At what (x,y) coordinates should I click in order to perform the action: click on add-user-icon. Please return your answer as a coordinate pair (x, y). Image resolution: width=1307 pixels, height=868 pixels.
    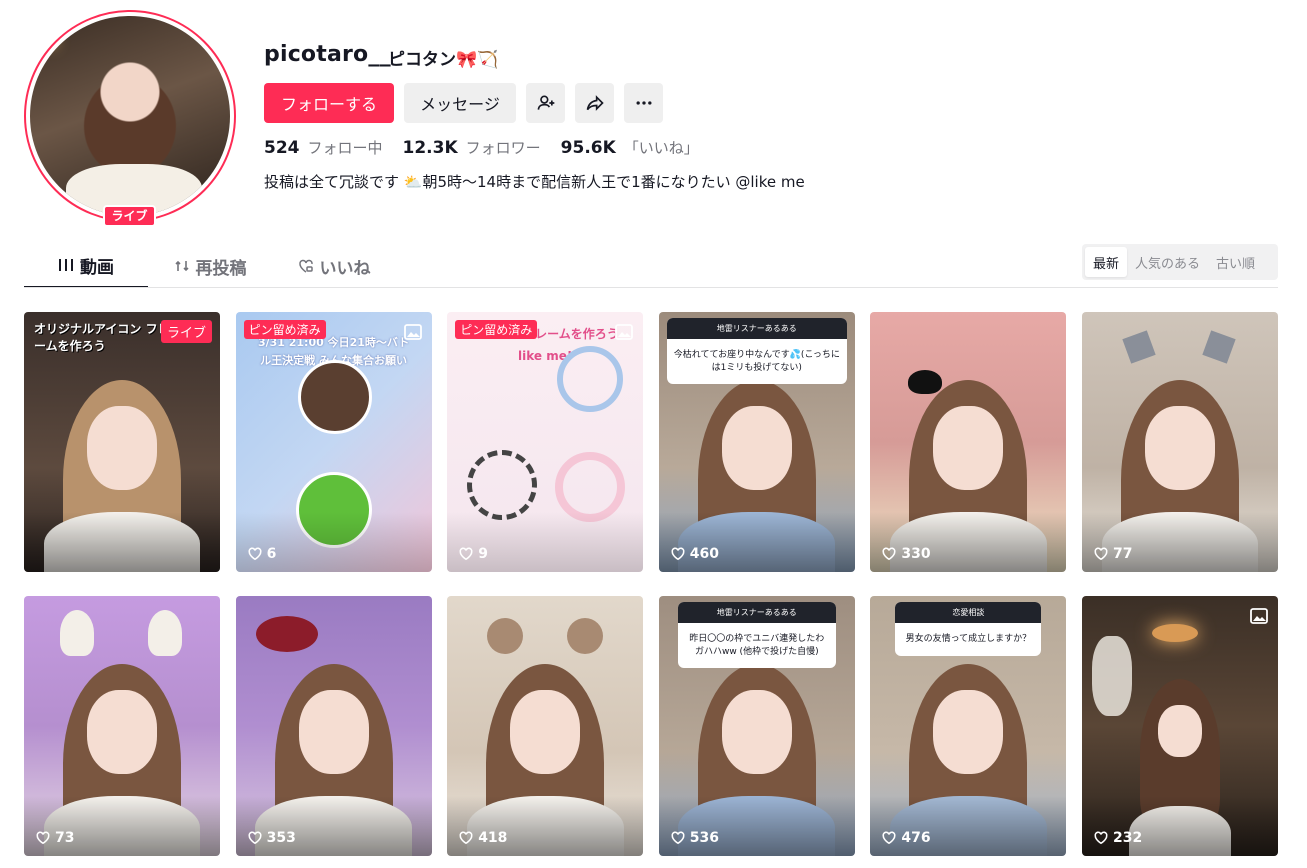
    Looking at the image, I should click on (545, 102).